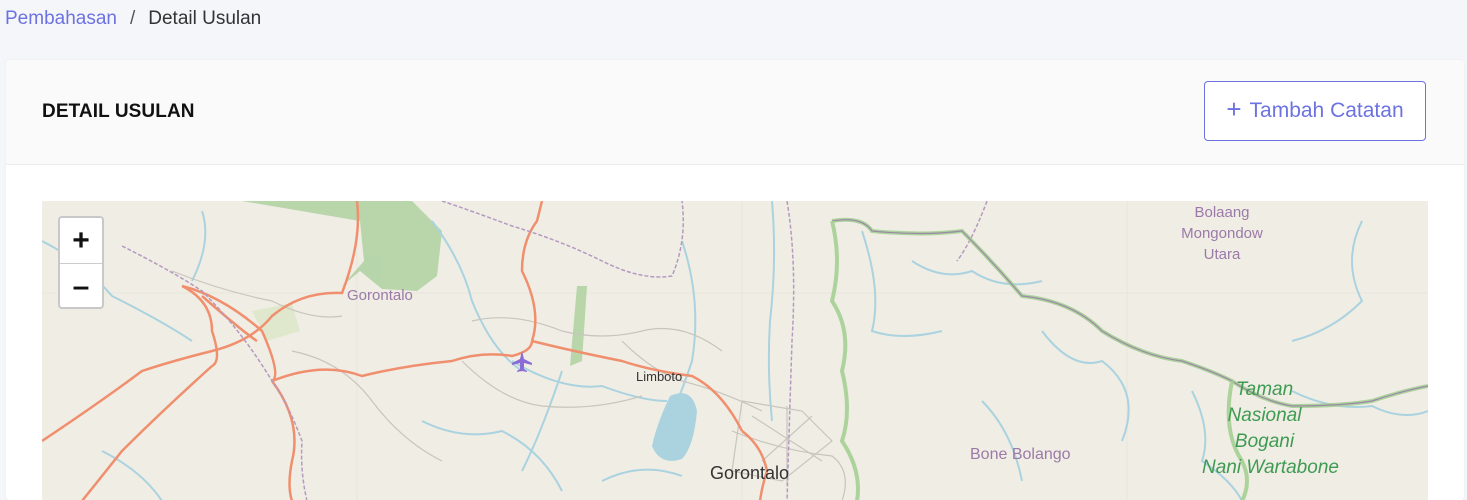 The width and height of the screenshot is (1467, 500). Describe the element at coordinates (61, 19) in the screenshot. I see `breadcrumb-link-pembahasan: Pembahasan` at that location.